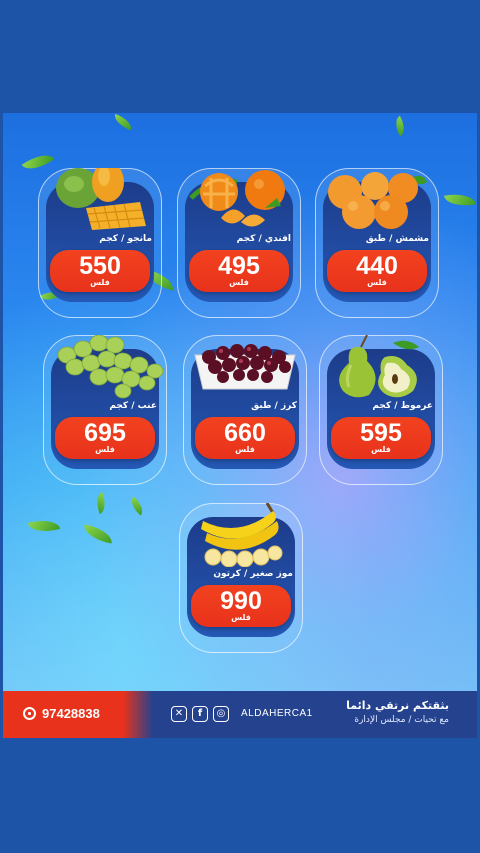  Describe the element at coordinates (263, 239) in the screenshot. I see `product-name: افندي / كجم` at that location.